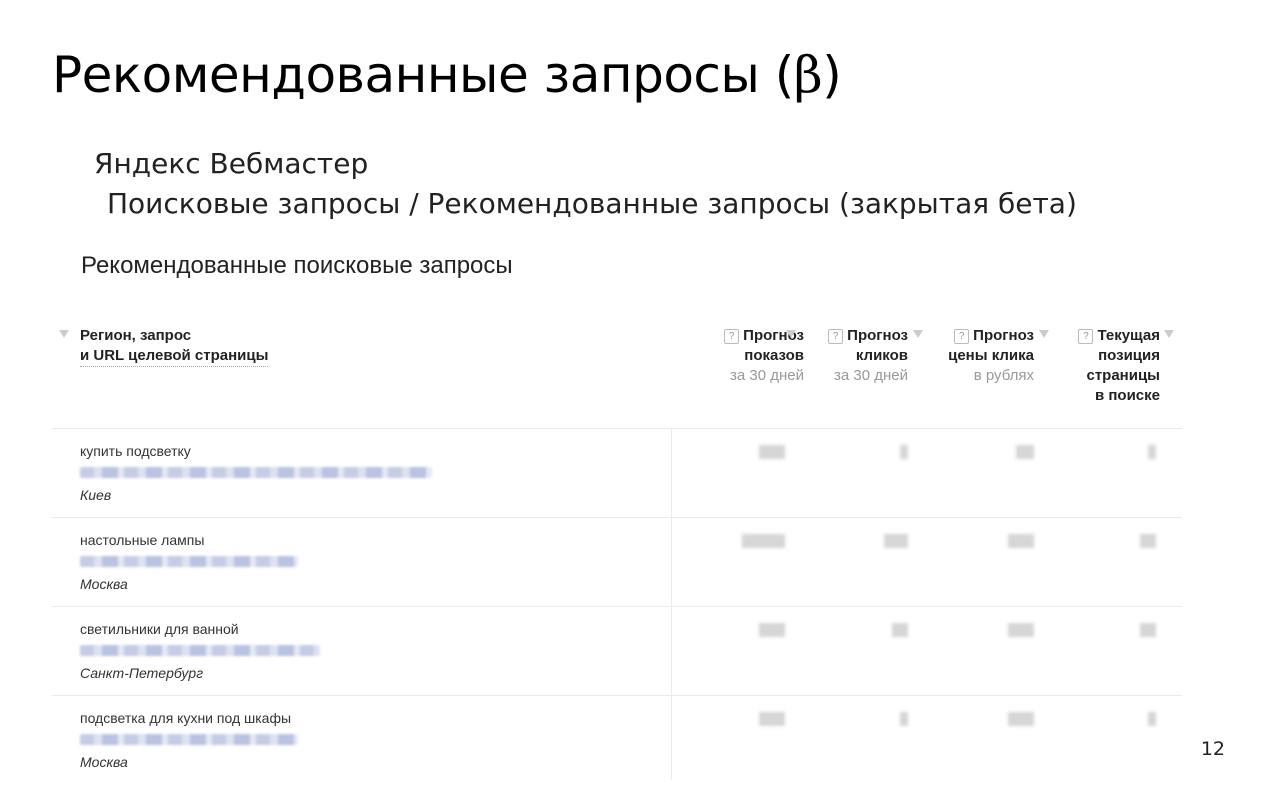 The height and width of the screenshot is (804, 1280). I want to click on beta-symbol: β, so click(808, 75).